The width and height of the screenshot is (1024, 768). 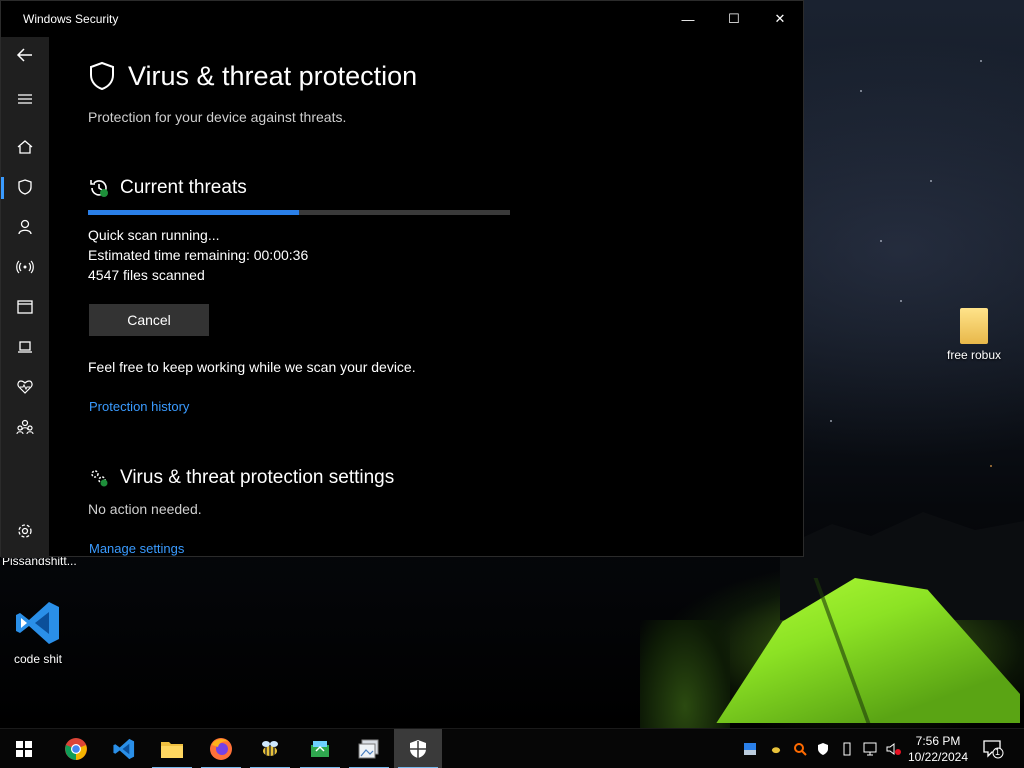 I want to click on tray-bee-icon, so click(x=776, y=749).